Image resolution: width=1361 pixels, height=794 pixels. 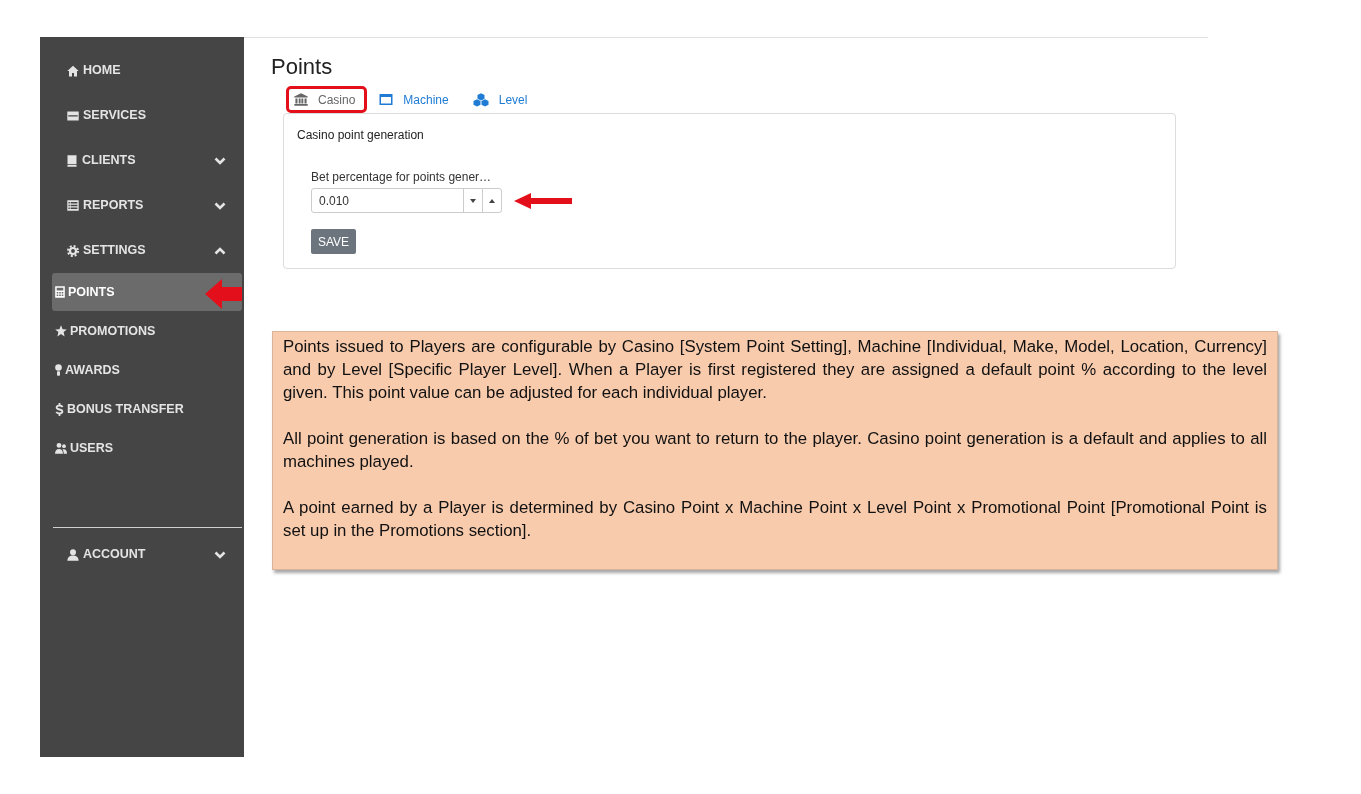 I want to click on caret-down-icon, so click(x=473, y=200).